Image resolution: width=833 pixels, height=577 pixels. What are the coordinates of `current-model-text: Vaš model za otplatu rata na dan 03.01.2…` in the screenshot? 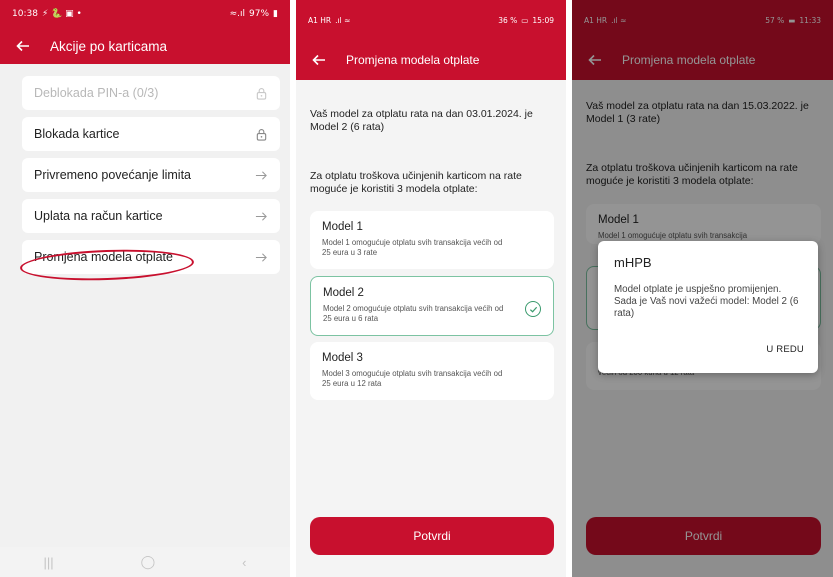 It's located at (421, 120).